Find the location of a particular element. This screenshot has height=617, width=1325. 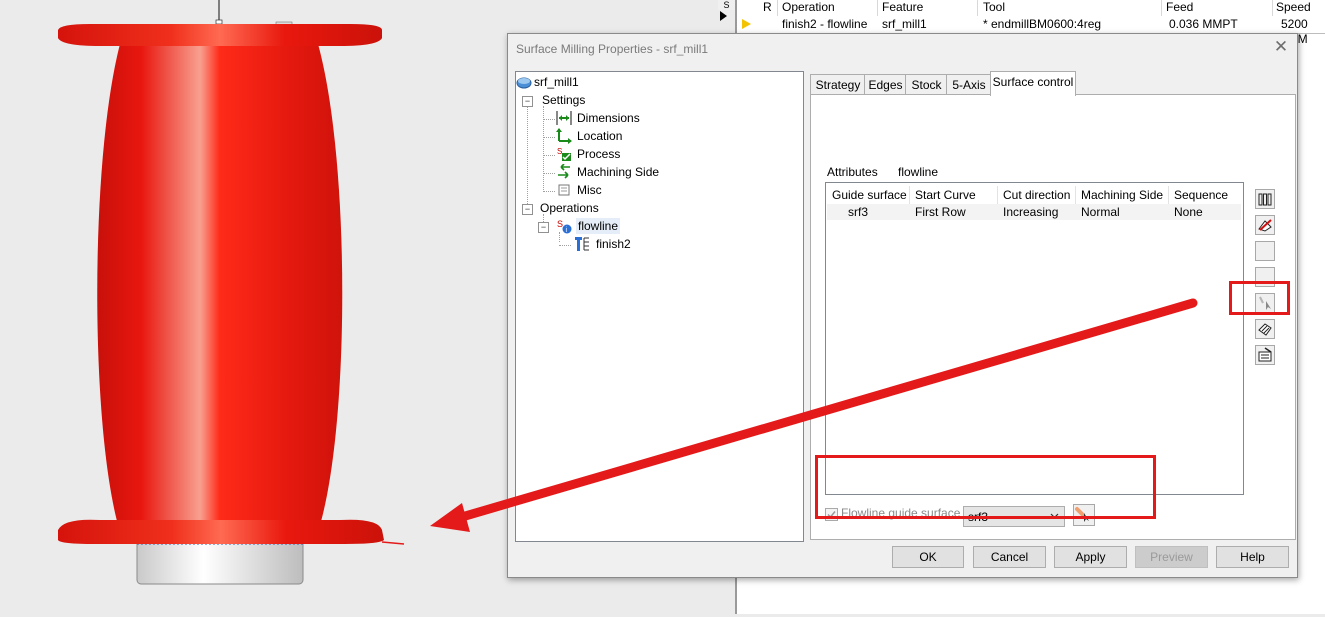

grid-header-sequence: Sequence is located at coordinates (1205, 195).